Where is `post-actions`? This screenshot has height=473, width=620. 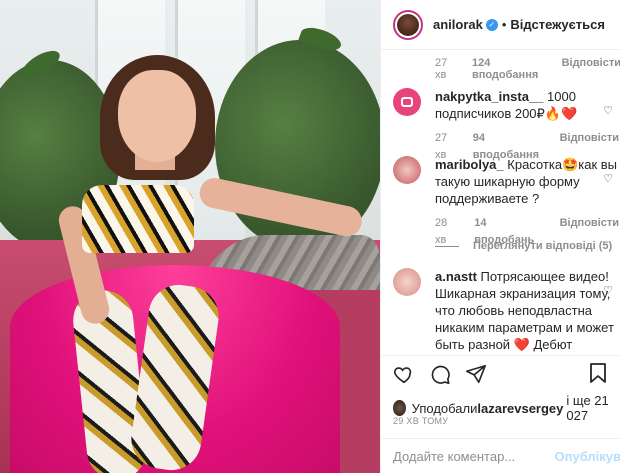 post-actions is located at coordinates (500, 373).